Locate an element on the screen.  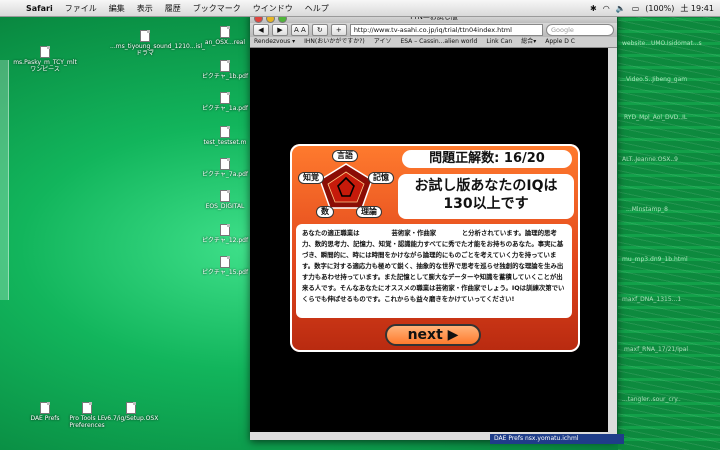
iq-result: お試し版あなたのIQは 130以上です is located at coordinates (486, 196).